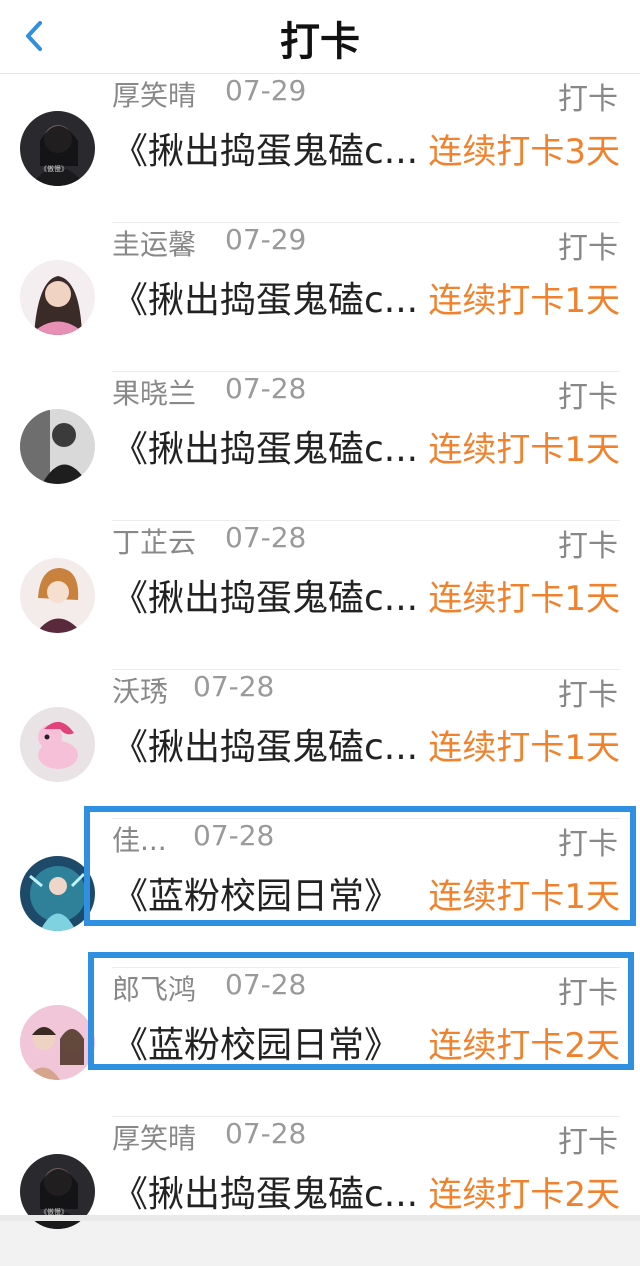  Describe the element at coordinates (320, 1218) in the screenshot. I see `bottom-edge` at that location.